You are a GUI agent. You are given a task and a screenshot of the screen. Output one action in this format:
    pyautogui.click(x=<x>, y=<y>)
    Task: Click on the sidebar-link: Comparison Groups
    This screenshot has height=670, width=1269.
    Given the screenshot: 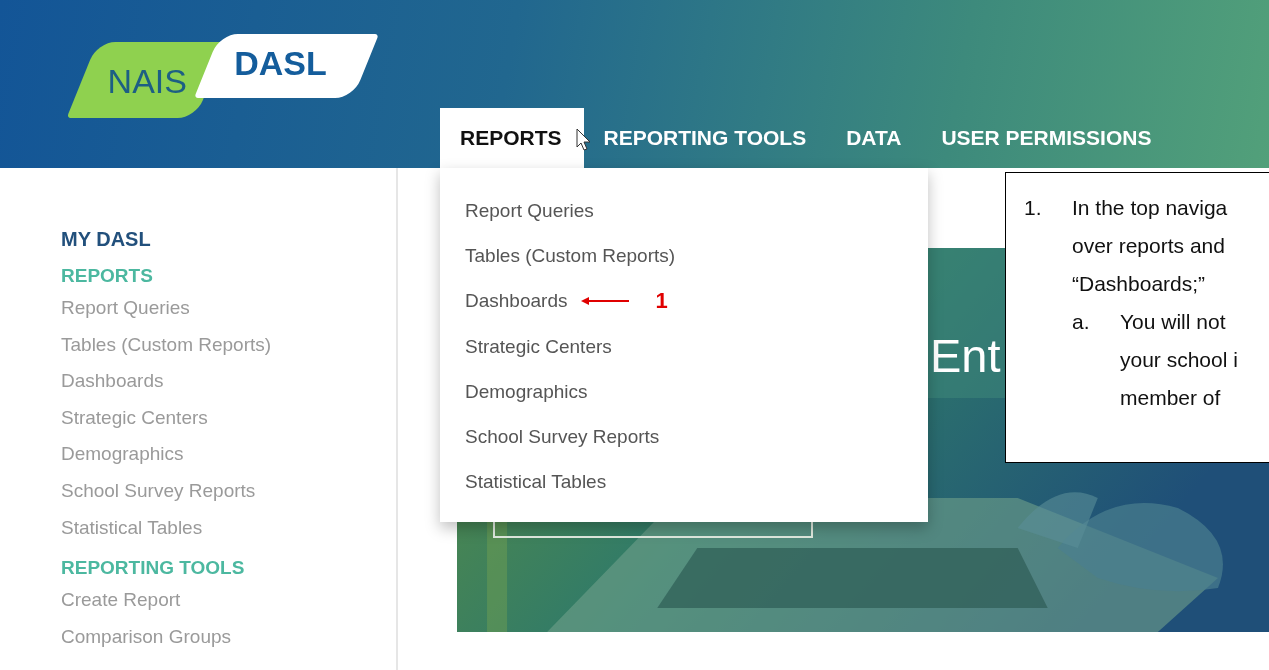 What is the action you would take?
    pyautogui.click(x=228, y=644)
    